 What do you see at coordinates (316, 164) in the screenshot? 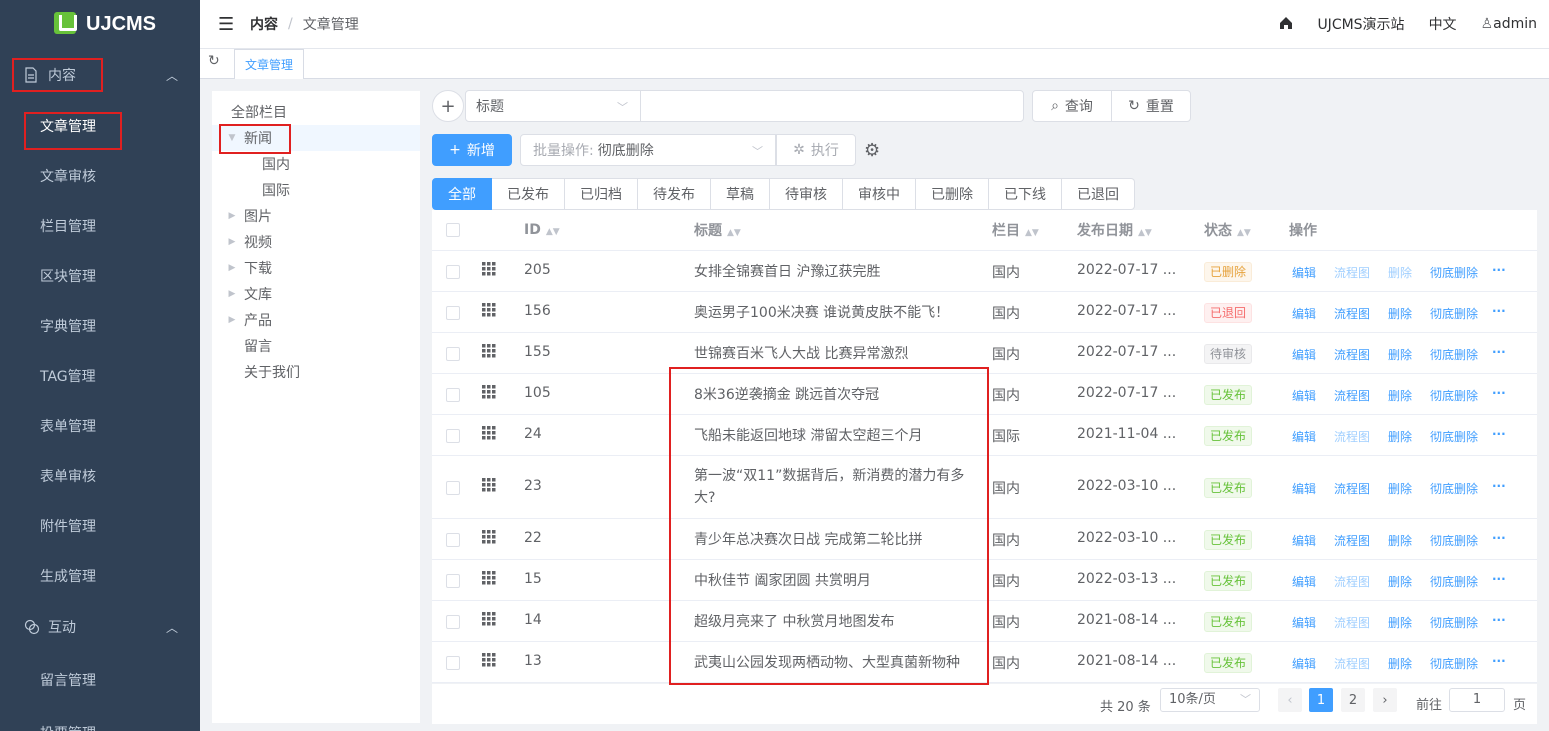
I see `tree-node: 国内` at bounding box center [316, 164].